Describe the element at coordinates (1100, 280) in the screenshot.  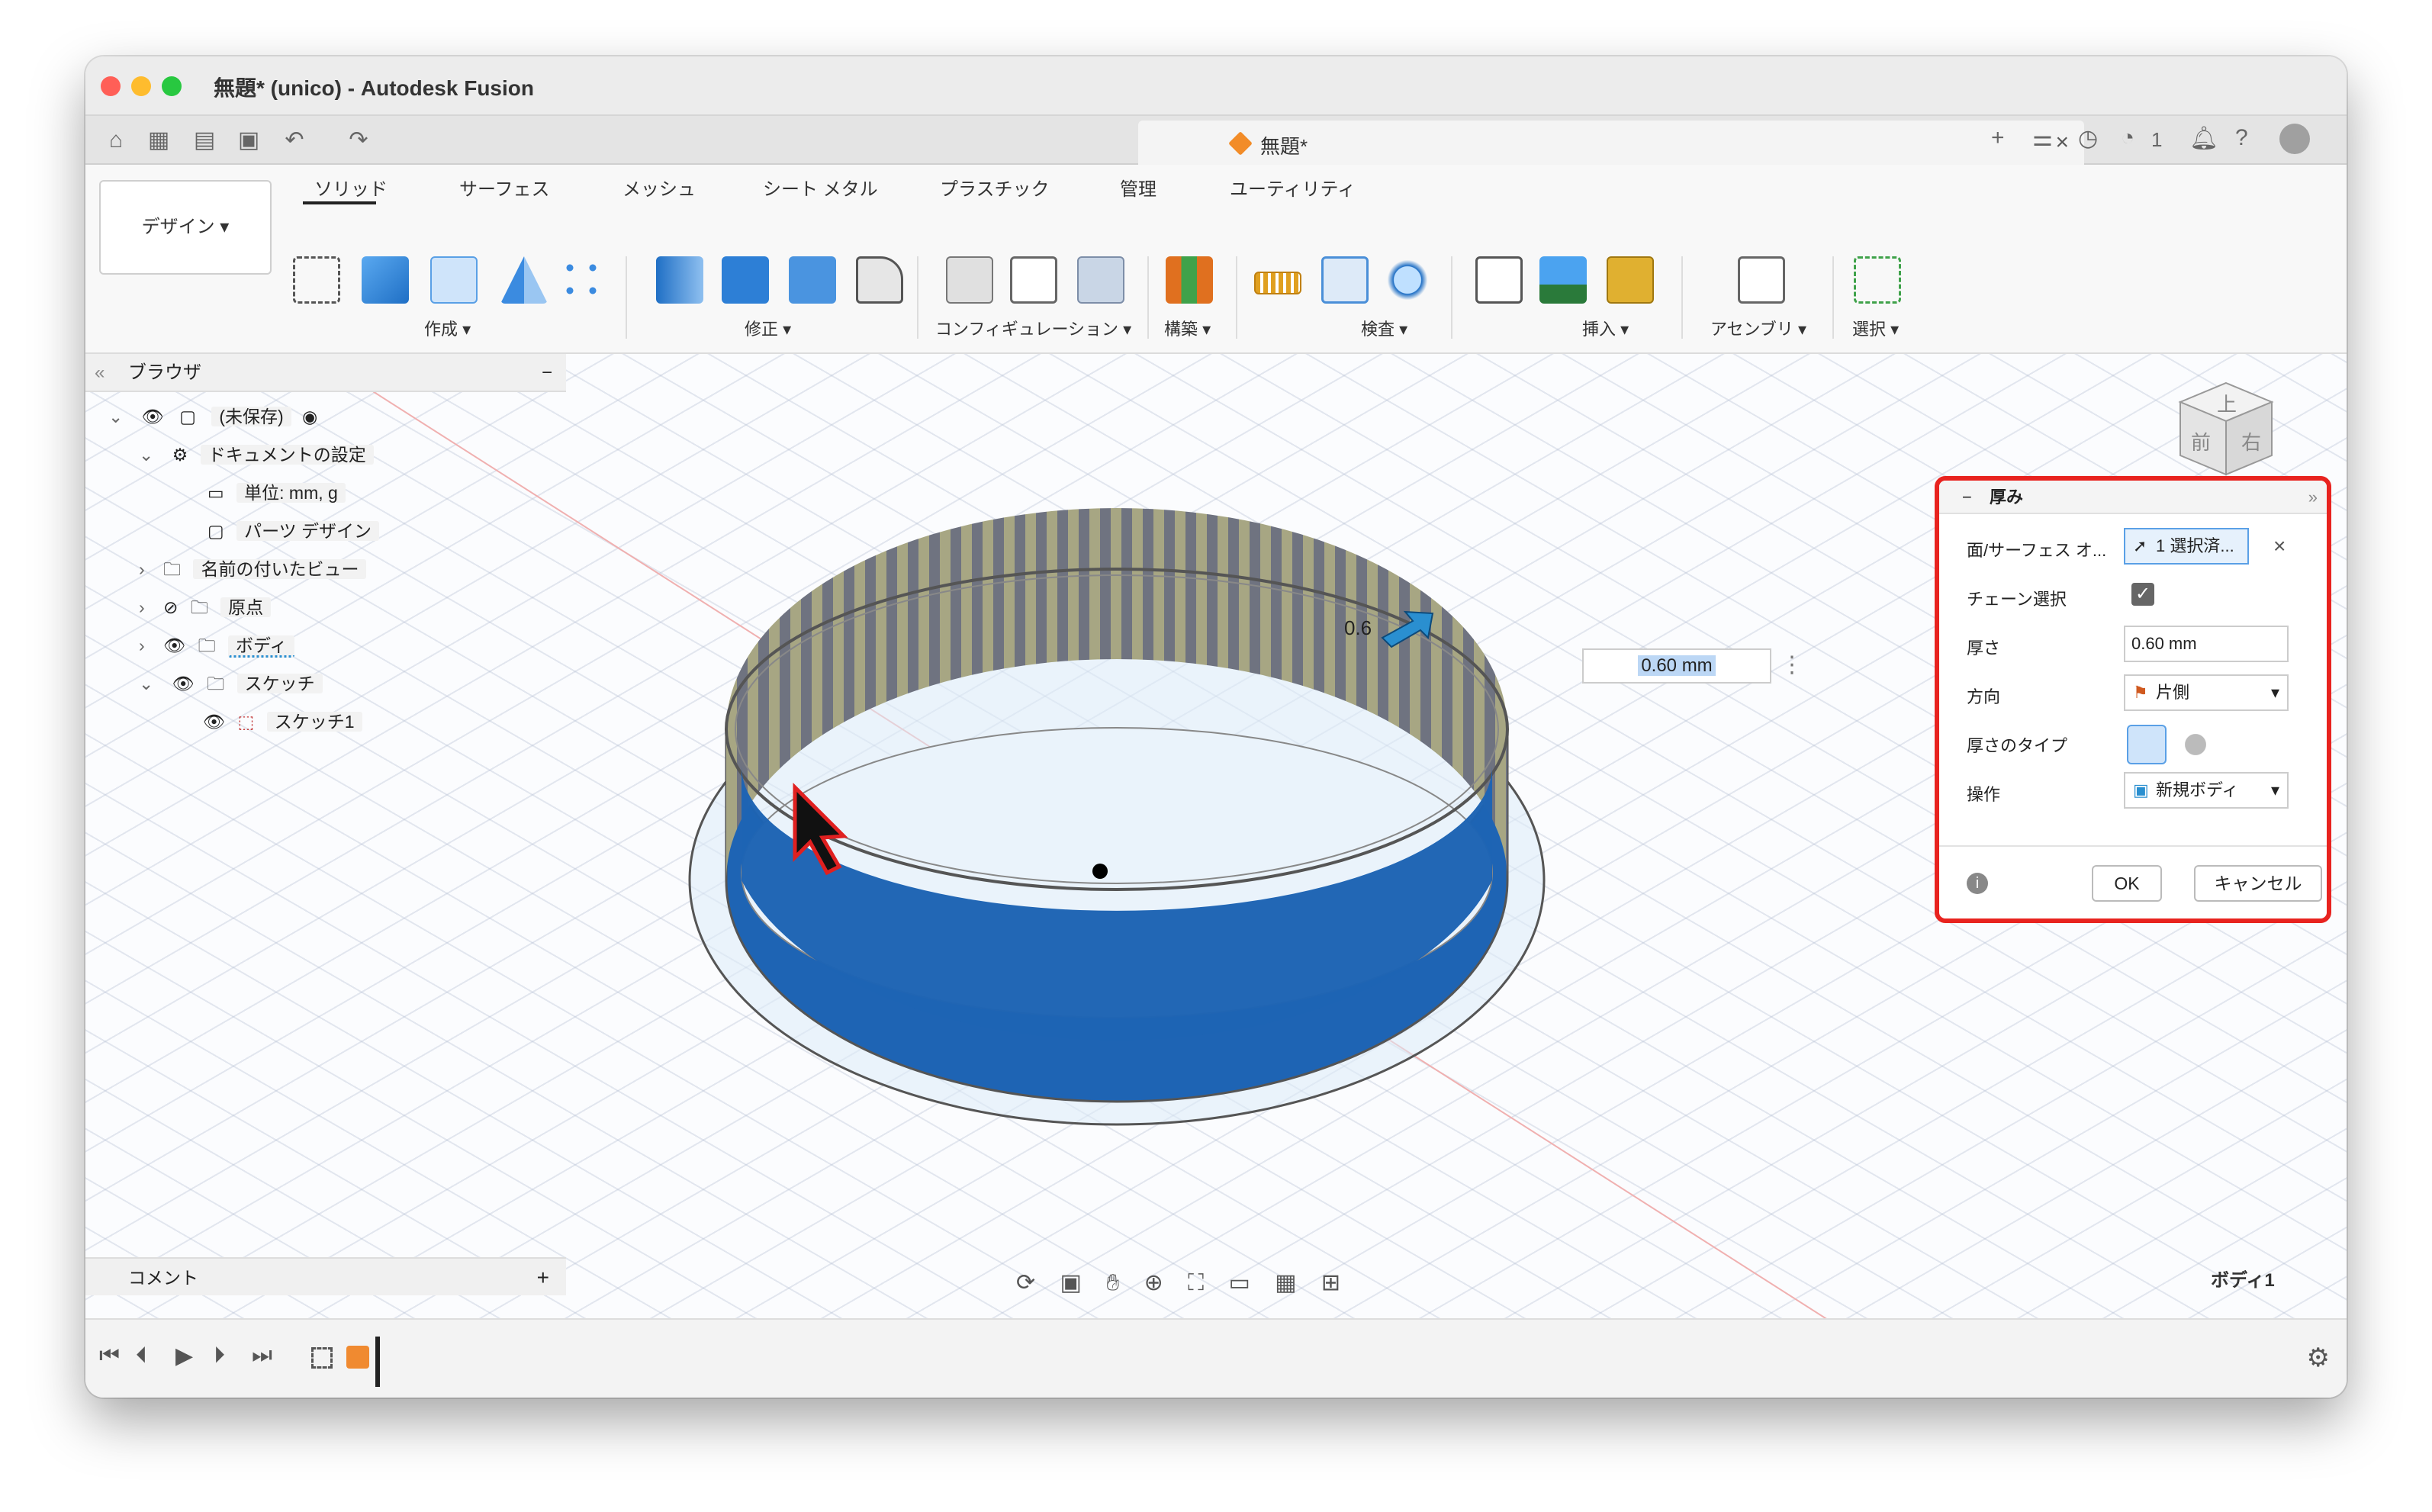
I see `configuration-rules-icon` at that location.